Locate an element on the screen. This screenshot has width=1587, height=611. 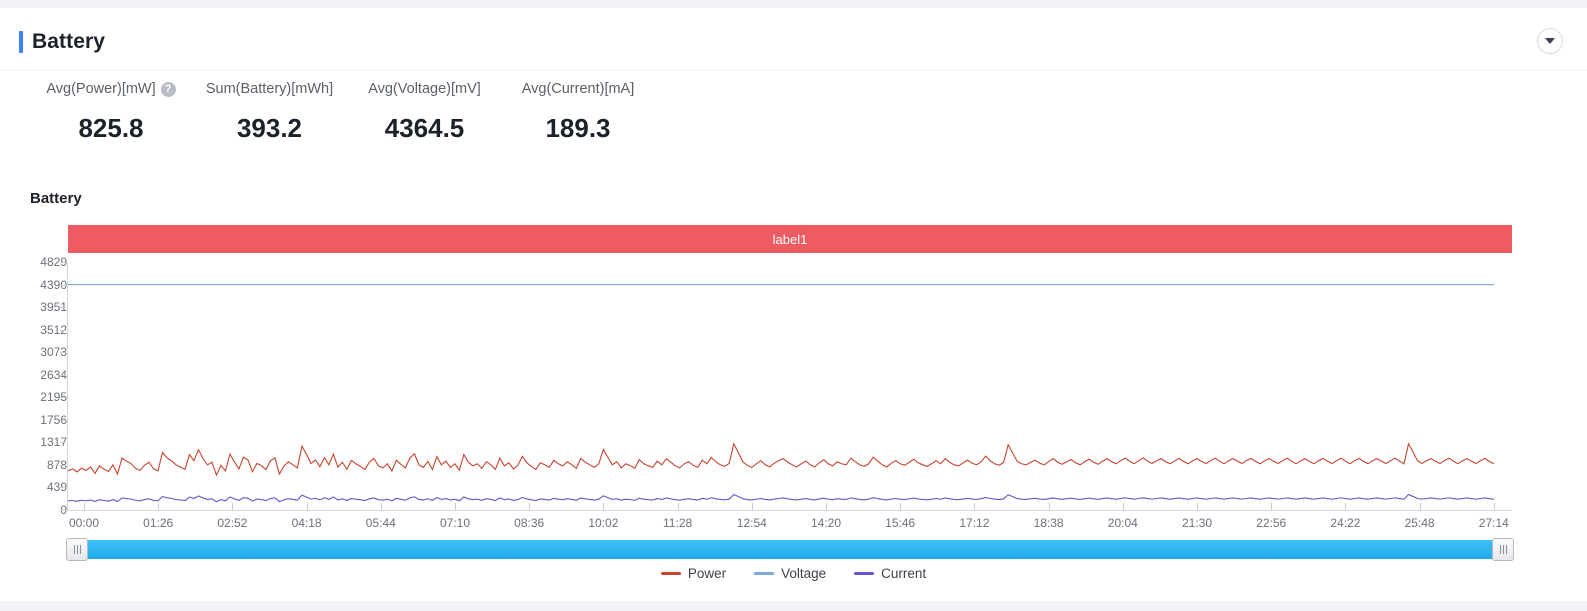
chart-legend: Power Voltage Current is located at coordinates (793, 573).